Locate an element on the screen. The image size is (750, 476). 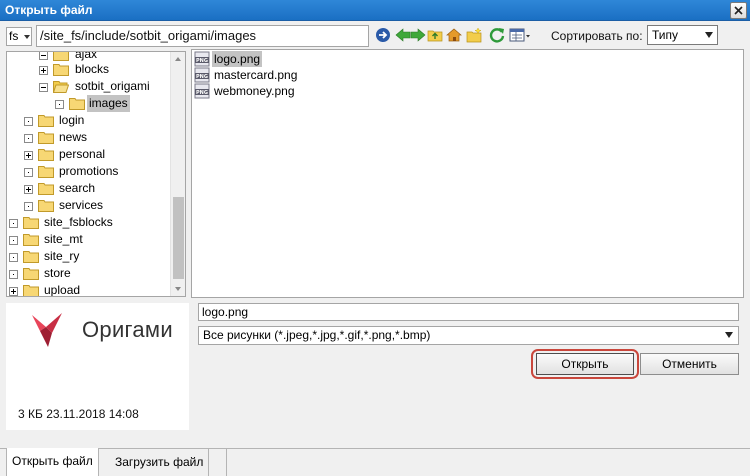
tree-item-sotbit-origami: sotbit_origami is located at coordinates (92, 86).